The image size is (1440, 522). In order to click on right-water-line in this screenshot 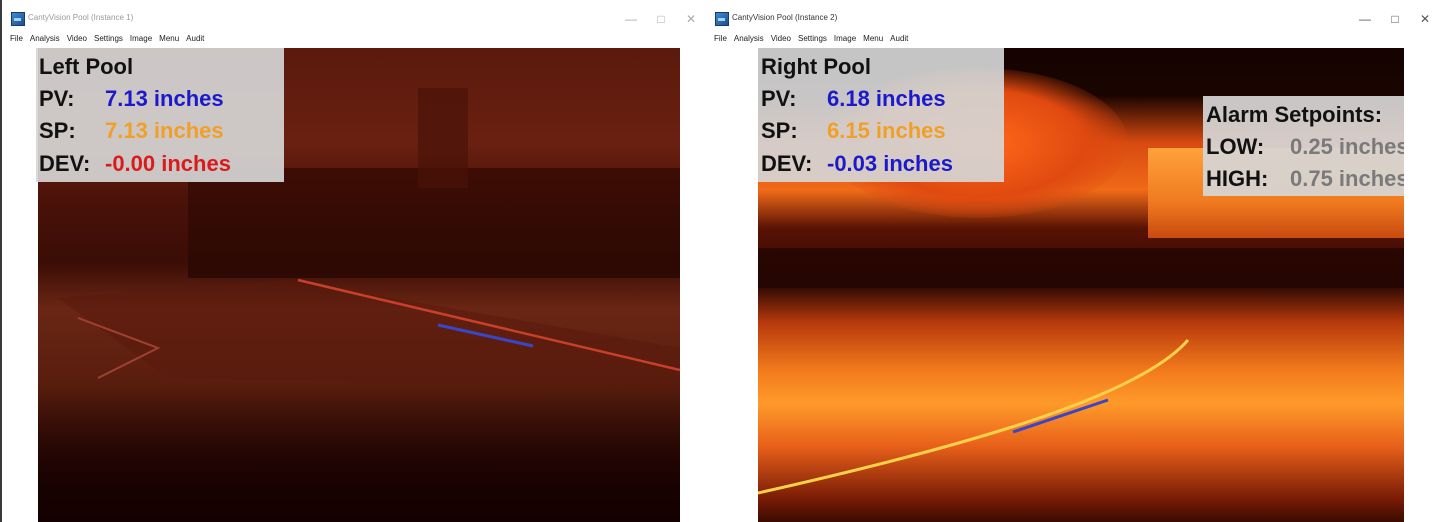, I will do `click(974, 417)`.